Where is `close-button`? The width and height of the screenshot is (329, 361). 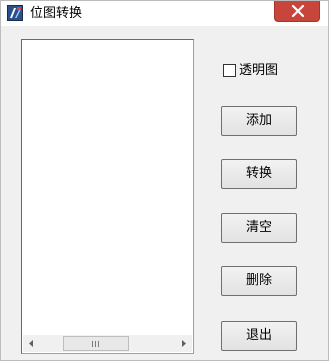 close-button is located at coordinates (297, 11).